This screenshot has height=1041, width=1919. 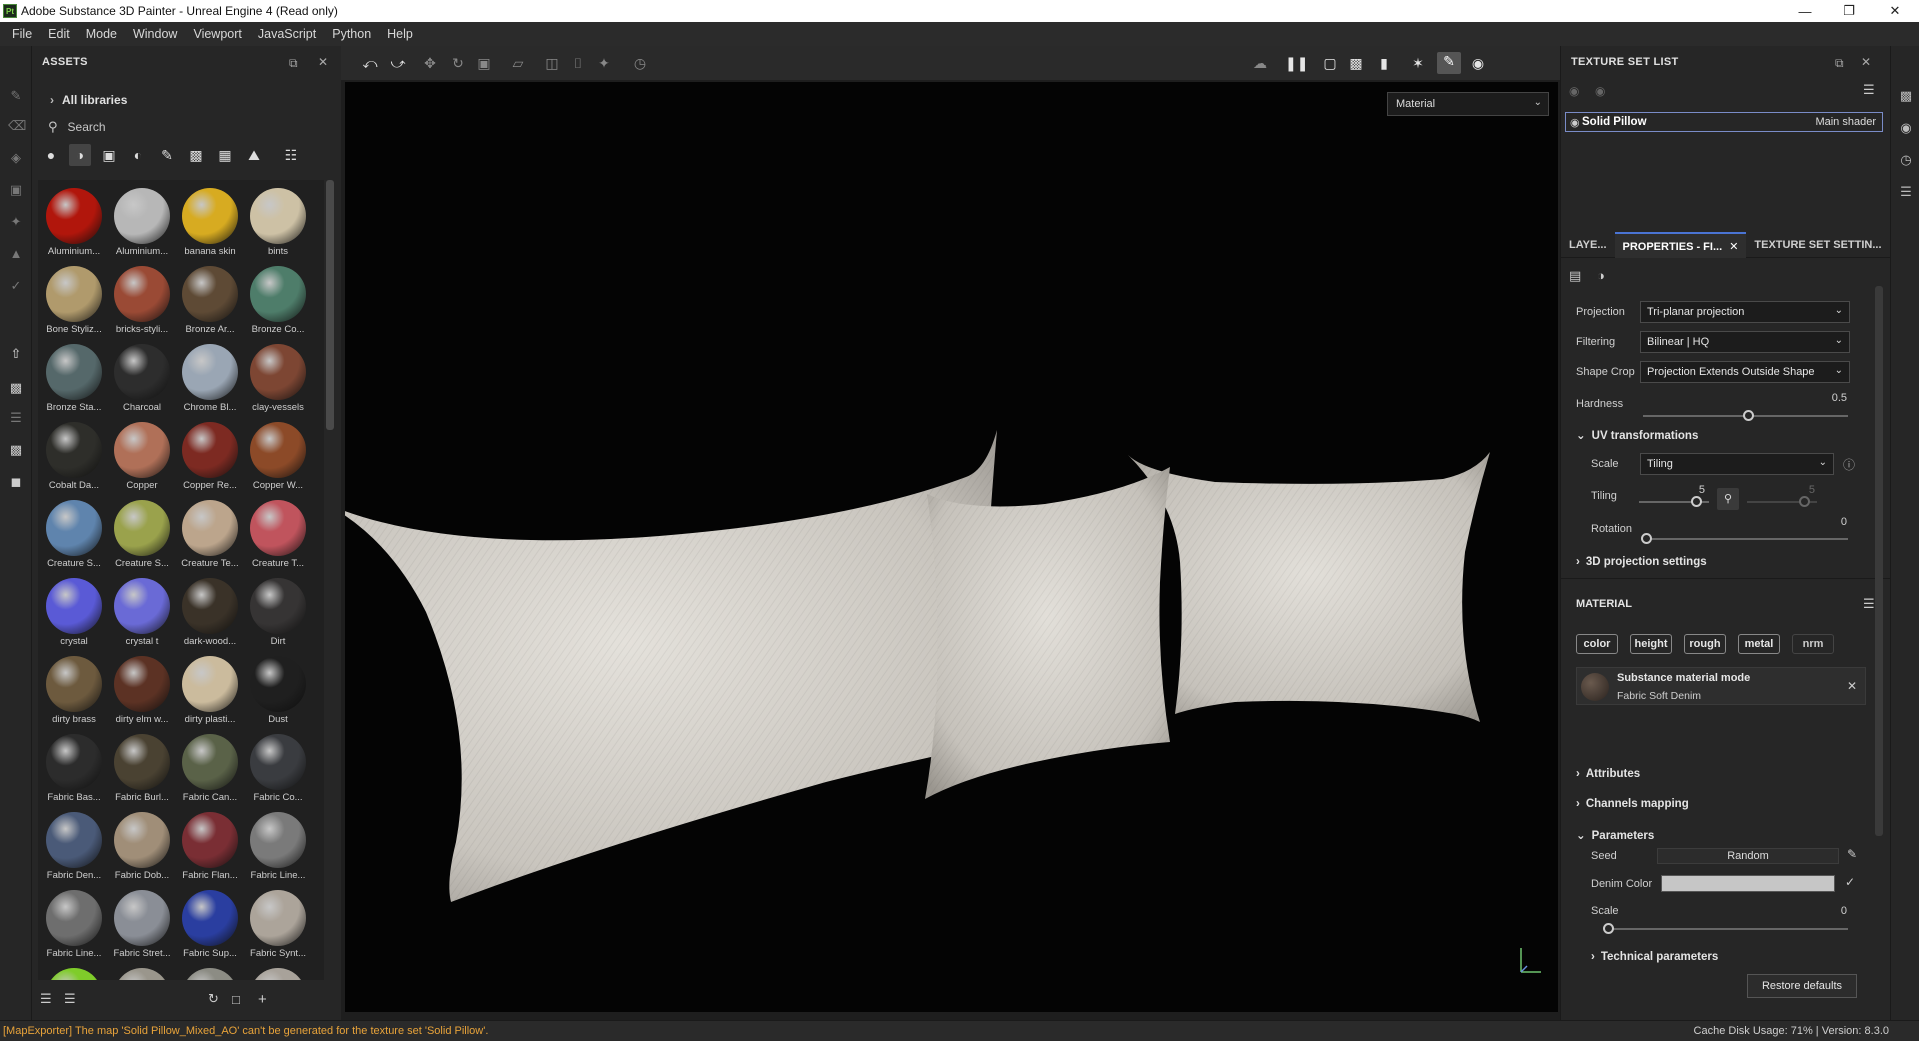 I want to click on minimize-icon: —, so click(x=1805, y=11).